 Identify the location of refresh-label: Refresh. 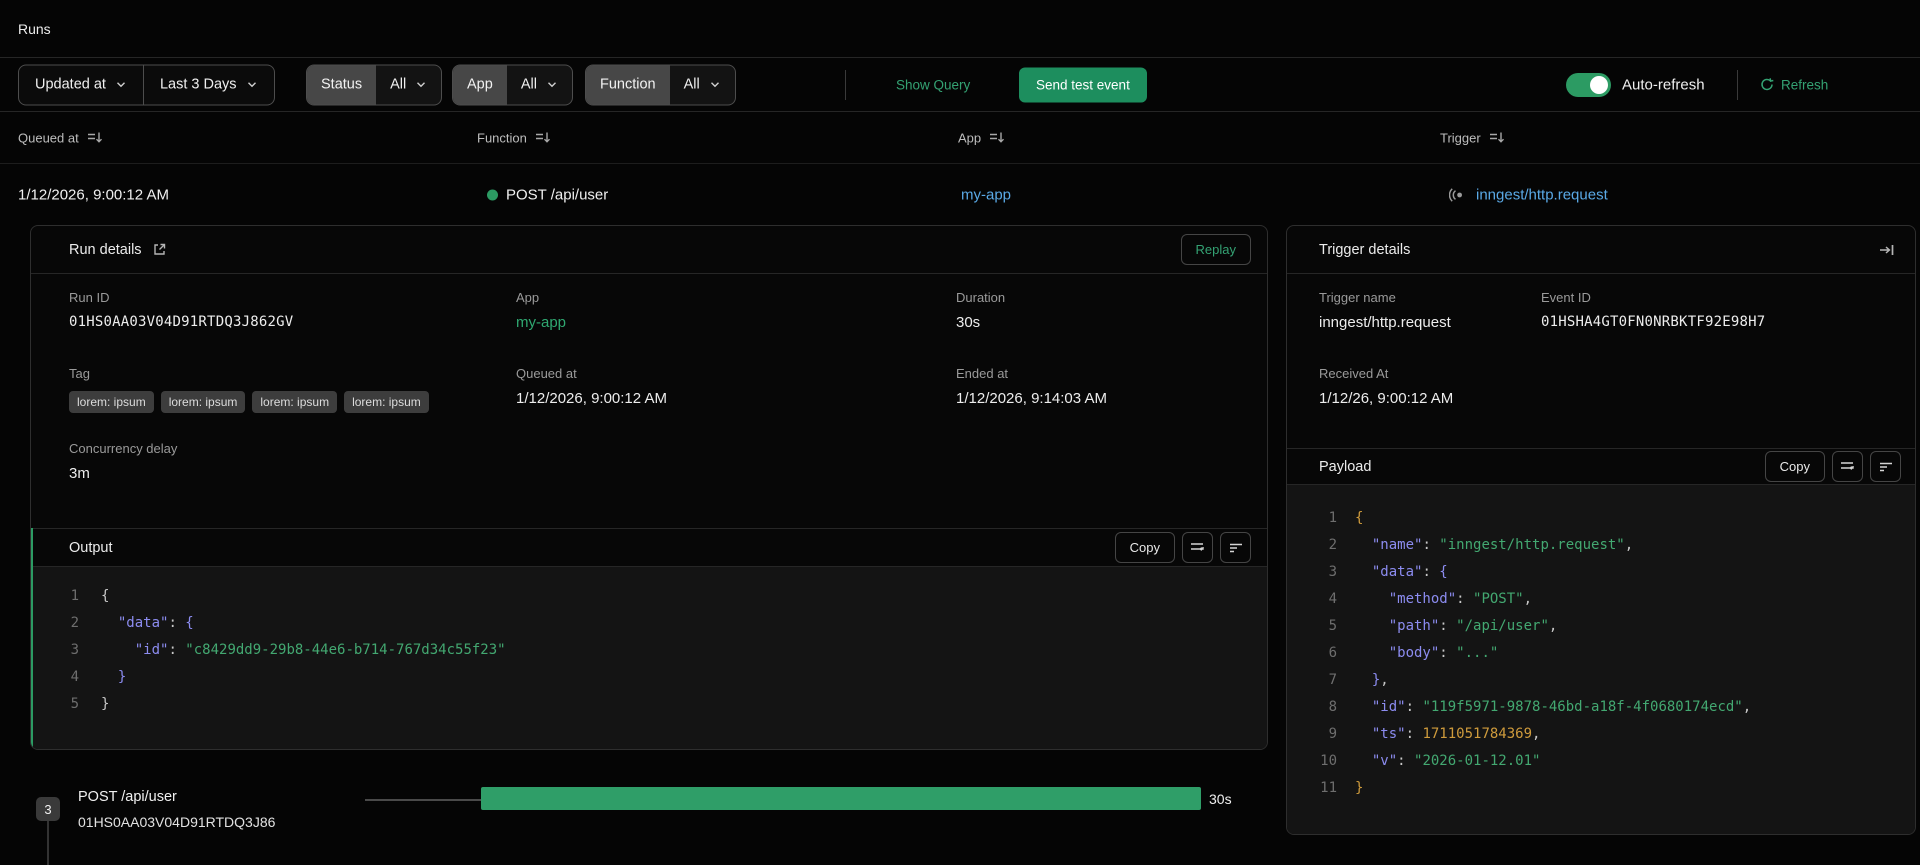
(1805, 84).